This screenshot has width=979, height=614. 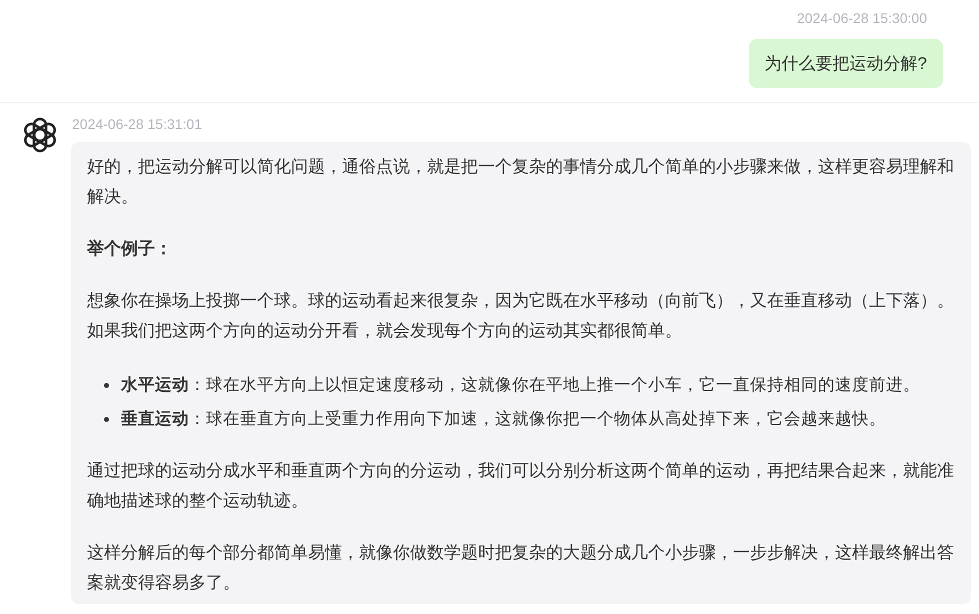 What do you see at coordinates (521, 486) in the screenshot?
I see `paragraph: 通过把球的运动分成水平和垂直两个方向的分运动，我们可以分别分析这两个简单的运动，再把结果合起来，就能准确地描述球的整个运动轨迹。` at bounding box center [521, 486].